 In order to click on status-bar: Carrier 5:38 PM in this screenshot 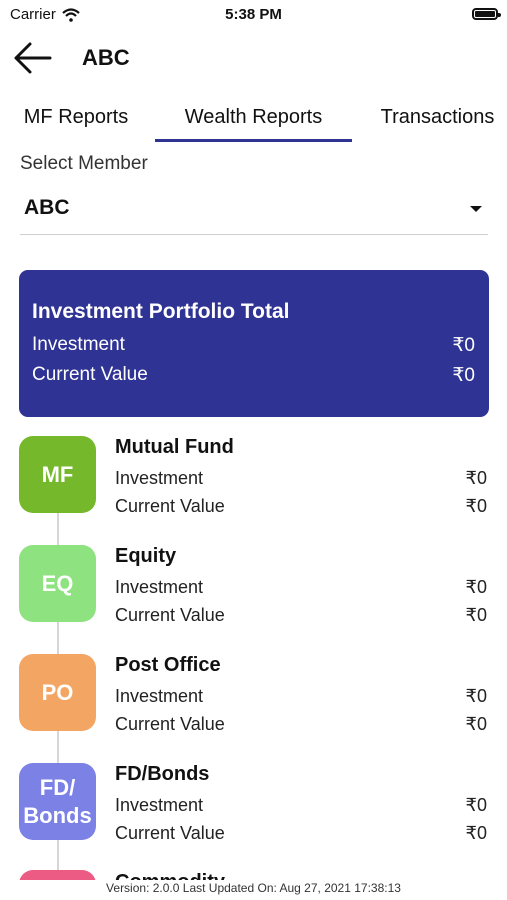, I will do `click(253, 15)`.